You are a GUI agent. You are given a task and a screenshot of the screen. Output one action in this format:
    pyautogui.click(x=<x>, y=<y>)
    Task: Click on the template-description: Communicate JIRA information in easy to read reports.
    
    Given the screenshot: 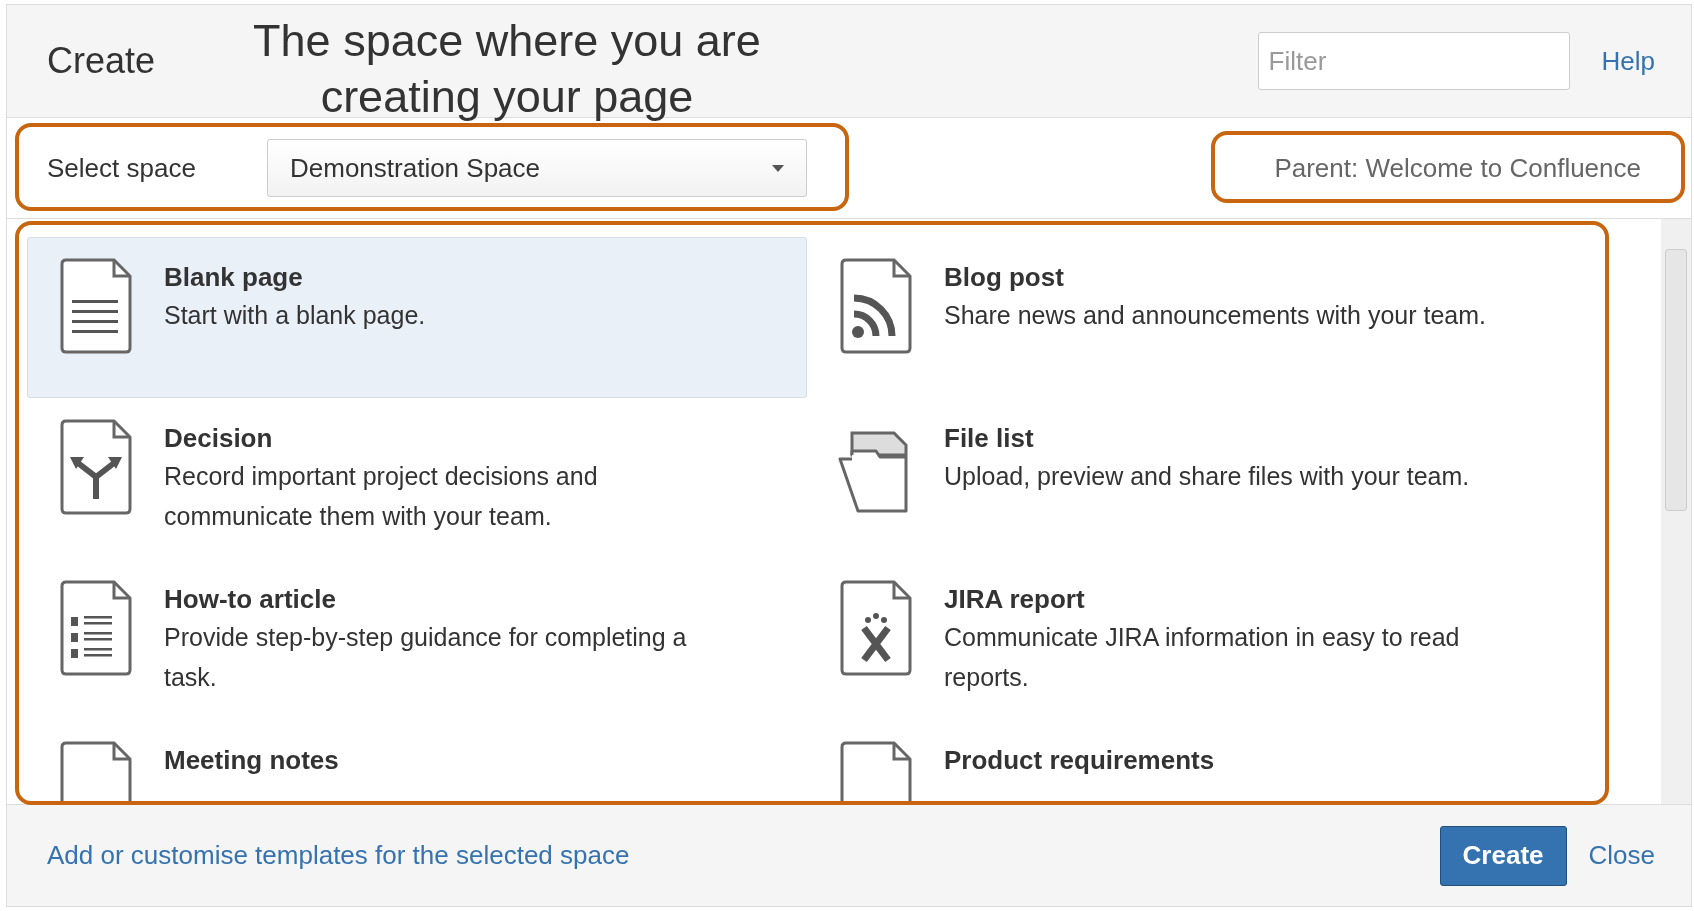 What is the action you would take?
    pyautogui.click(x=1202, y=657)
    